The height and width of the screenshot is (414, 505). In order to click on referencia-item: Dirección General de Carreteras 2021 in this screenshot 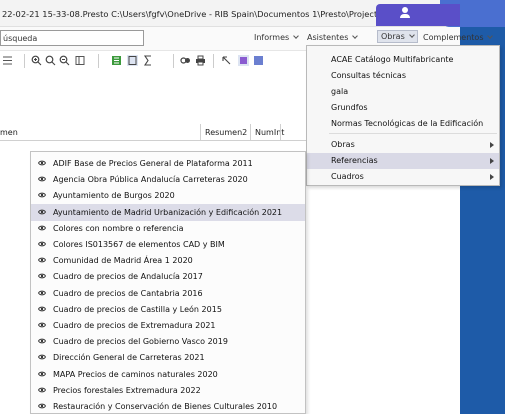, I will do `click(168, 357)`.